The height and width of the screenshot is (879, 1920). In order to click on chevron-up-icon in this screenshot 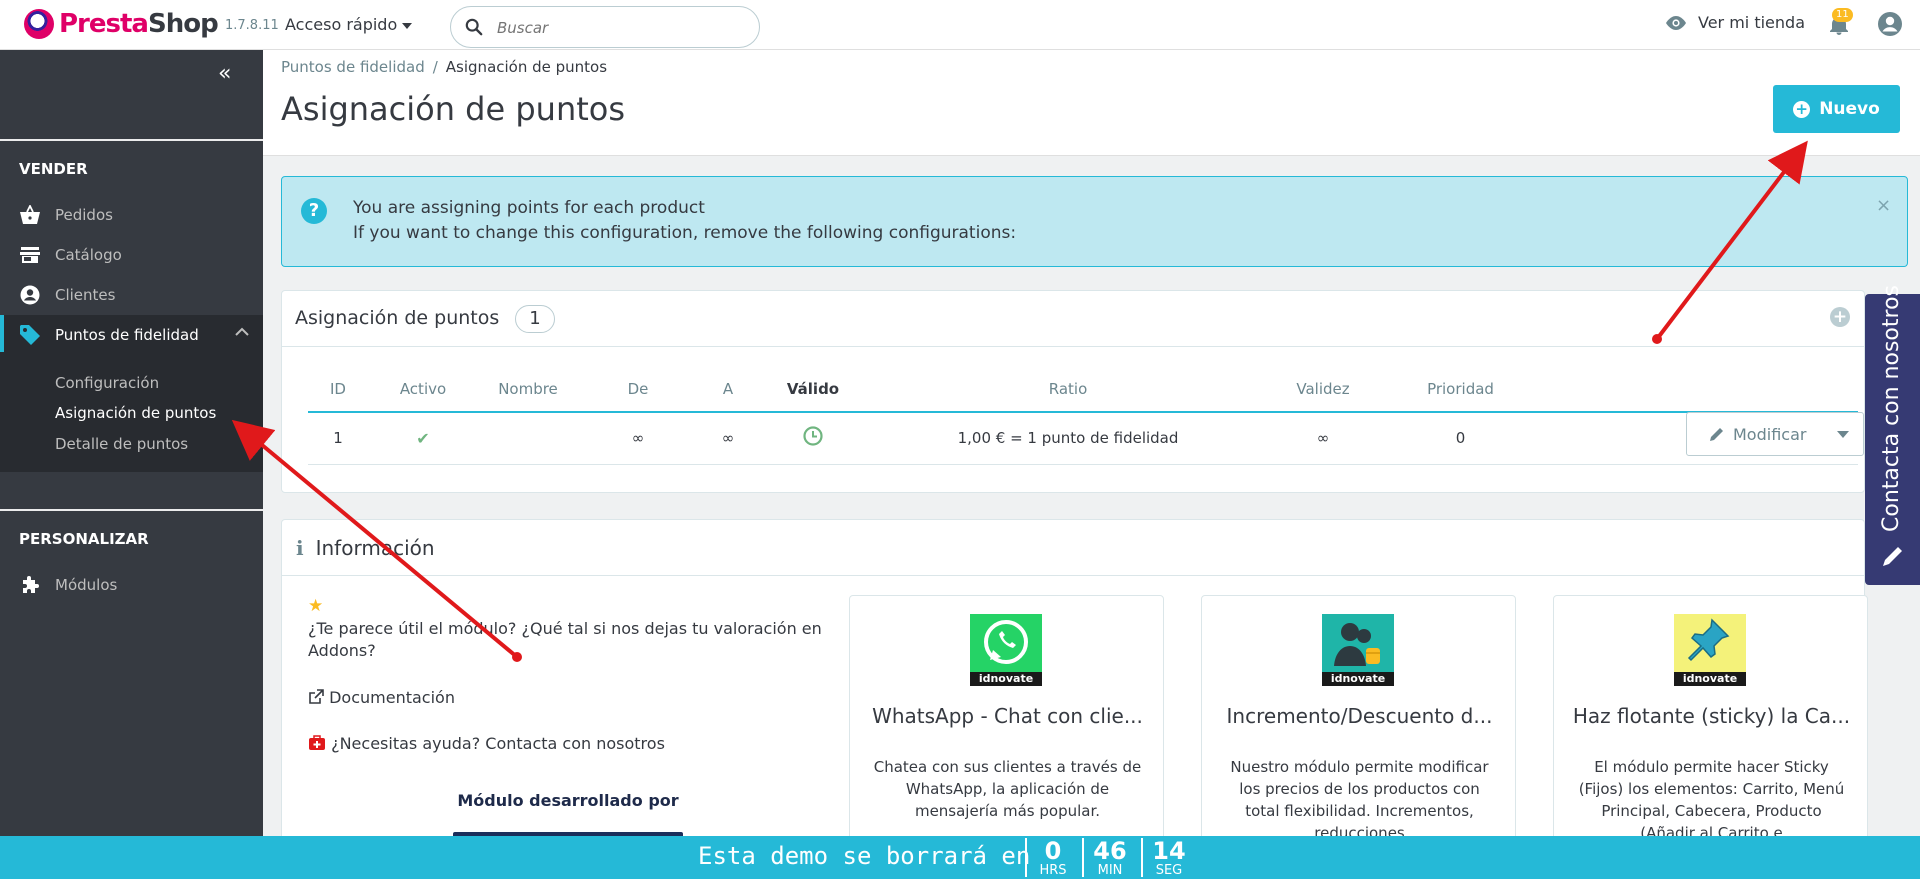, I will do `click(242, 331)`.